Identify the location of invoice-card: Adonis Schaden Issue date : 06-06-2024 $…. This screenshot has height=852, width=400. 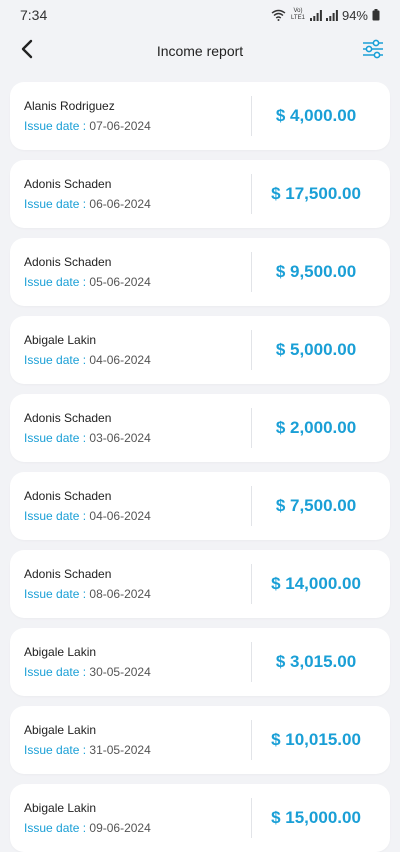
(200, 194).